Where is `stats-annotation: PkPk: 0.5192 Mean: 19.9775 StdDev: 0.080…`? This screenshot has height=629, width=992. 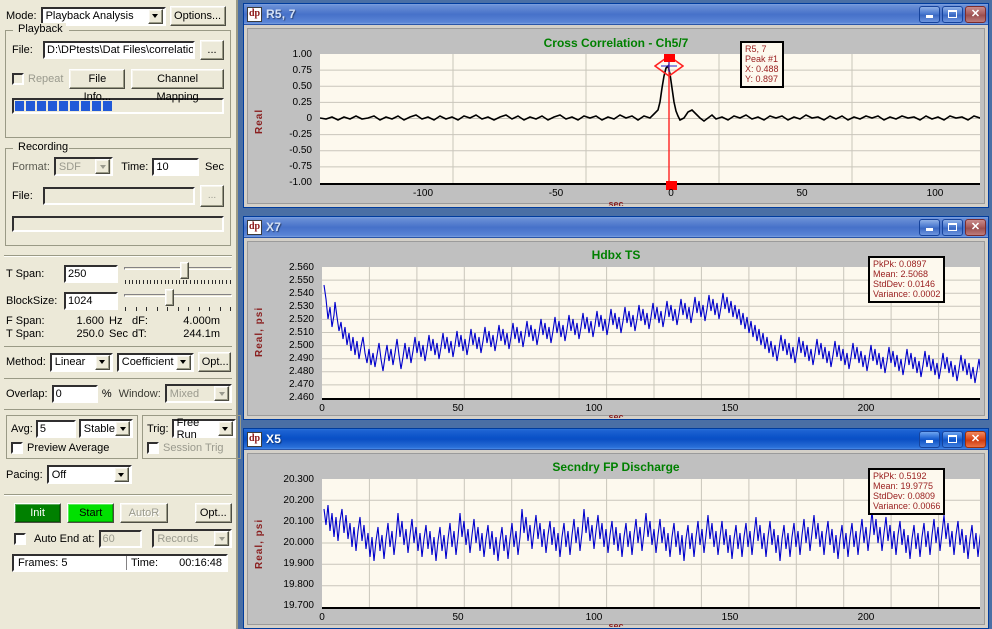 stats-annotation: PkPk: 0.5192 Mean: 19.9775 StdDev: 0.080… is located at coordinates (907, 491).